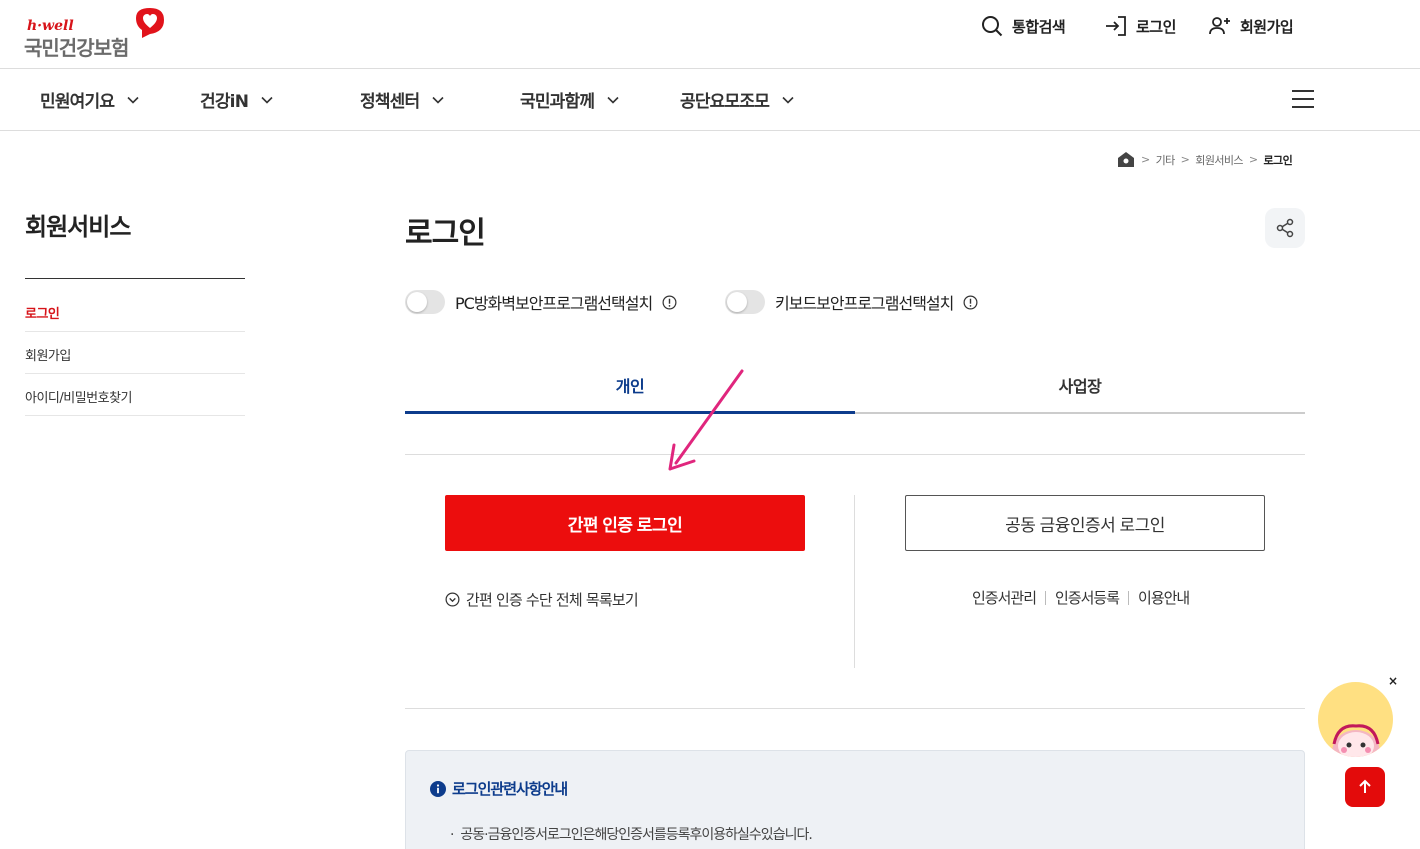  I want to click on side-item-login: 로그인, so click(135, 311).